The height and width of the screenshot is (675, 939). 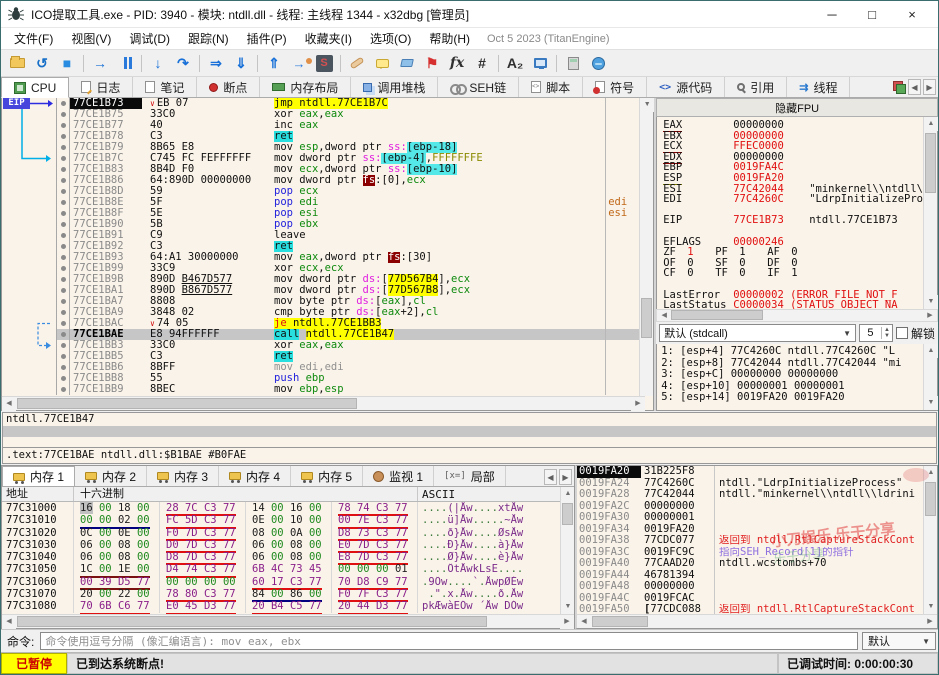 I want to click on disassembly-vertical-scrollbar: ▲▼, so click(x=647, y=247).